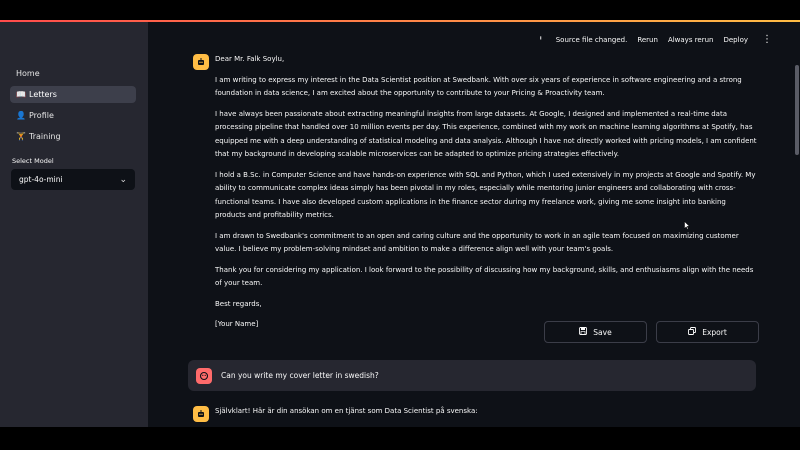  What do you see at coordinates (692, 332) in the screenshot?
I see `copy-icon` at bounding box center [692, 332].